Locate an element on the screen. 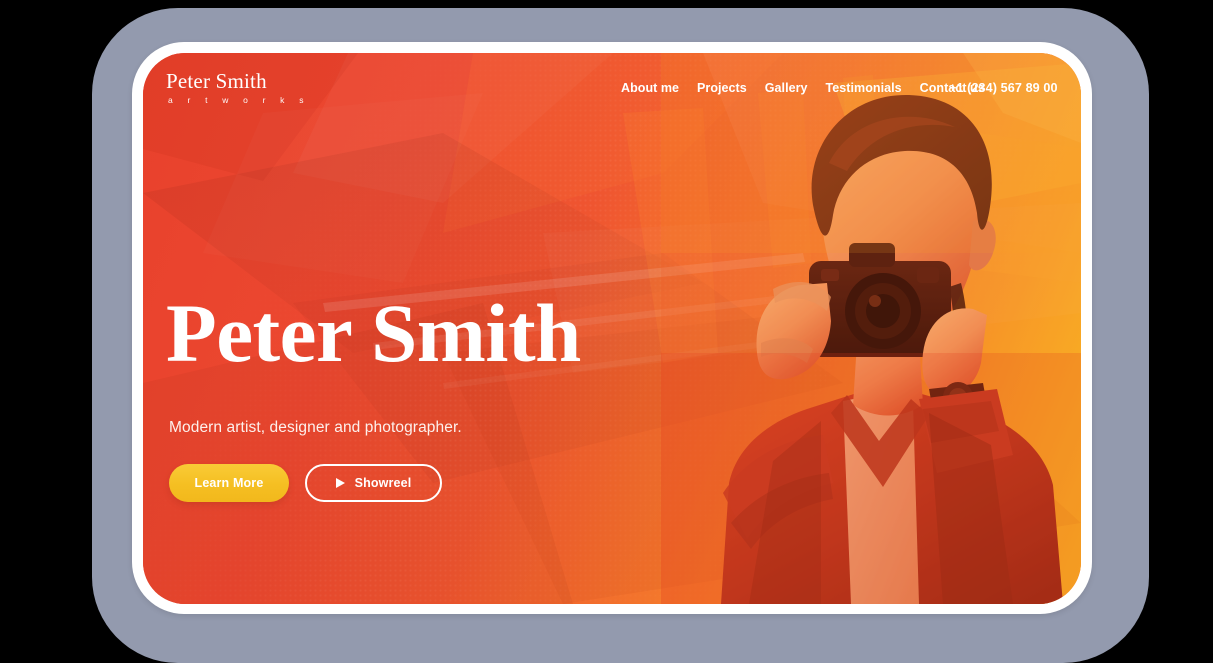 The width and height of the screenshot is (1213, 663). nav-item-gallery: Gallery is located at coordinates (786, 88).